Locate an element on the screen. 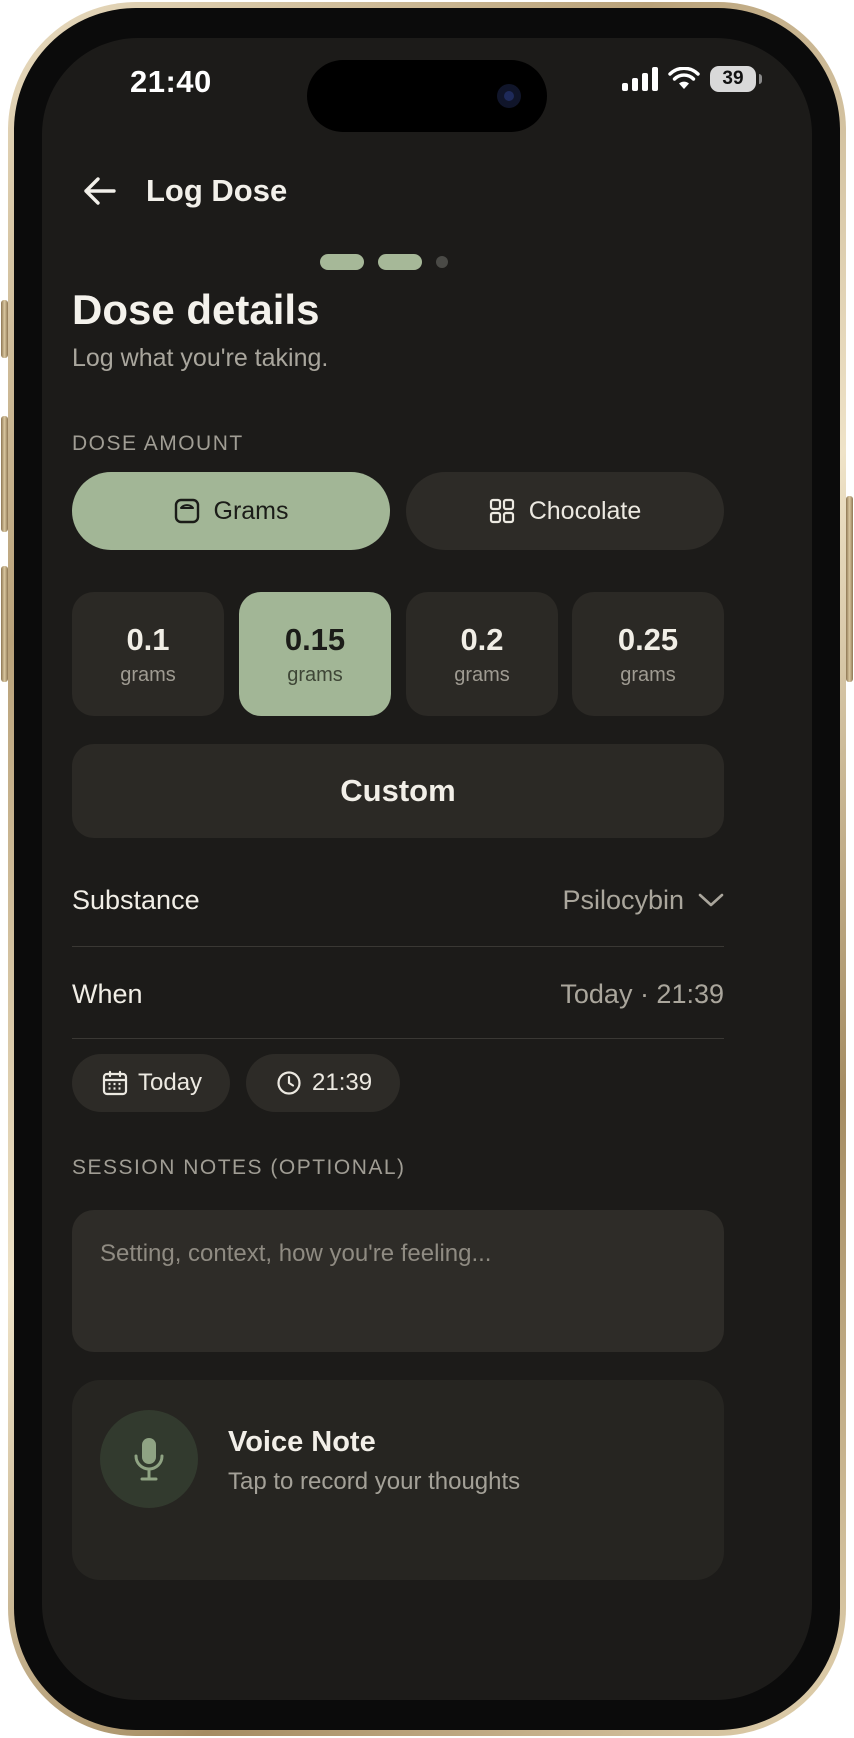  dose-preset-card: 0.25 grams is located at coordinates (648, 654).